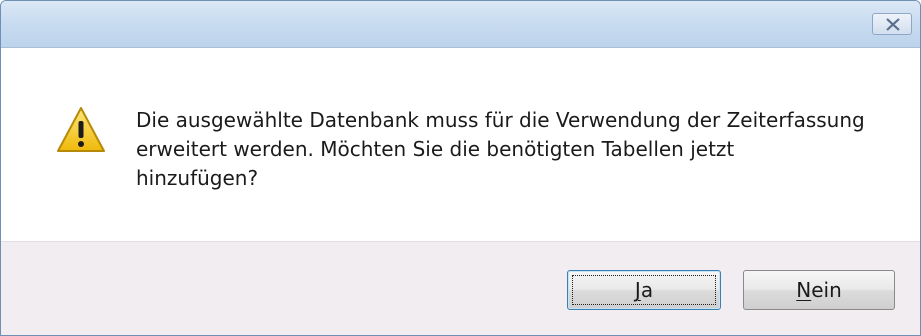 This screenshot has width=921, height=336. Describe the element at coordinates (804, 290) in the screenshot. I see `no-button-mnemonic: N` at that location.